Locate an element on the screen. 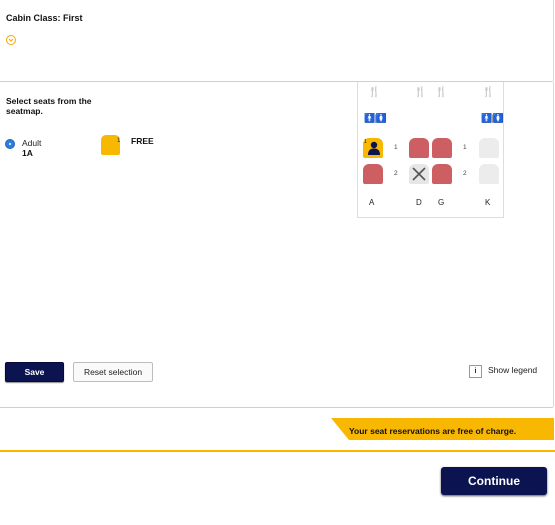 The image size is (555, 525). column-label: A is located at coordinates (372, 202).